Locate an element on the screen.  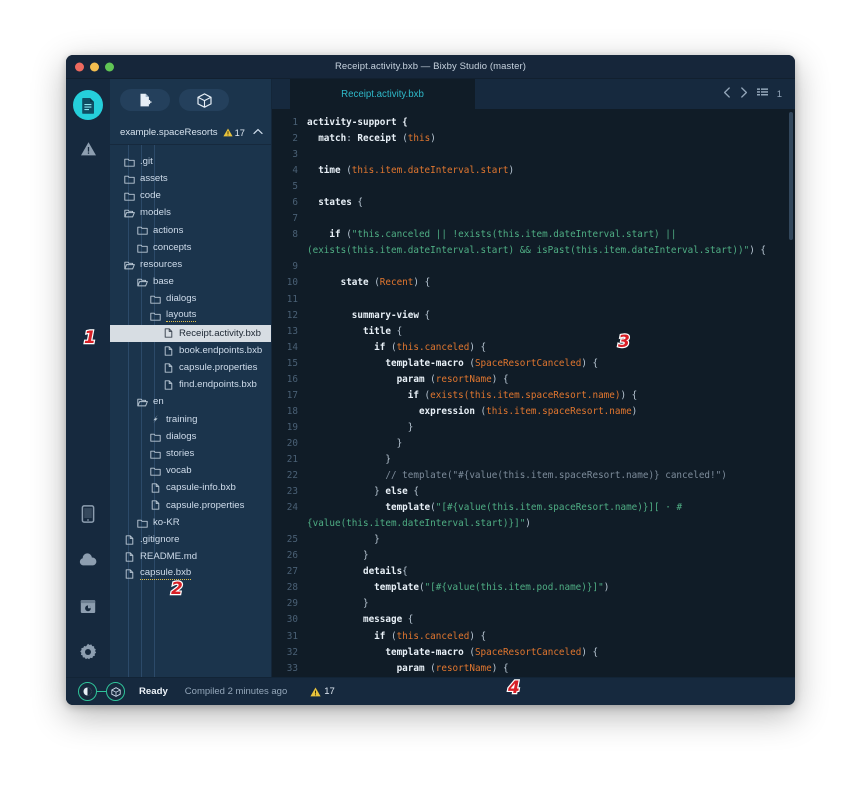
tab-receipt-activity: Receipt.activity.bxb is located at coordinates (382, 94).